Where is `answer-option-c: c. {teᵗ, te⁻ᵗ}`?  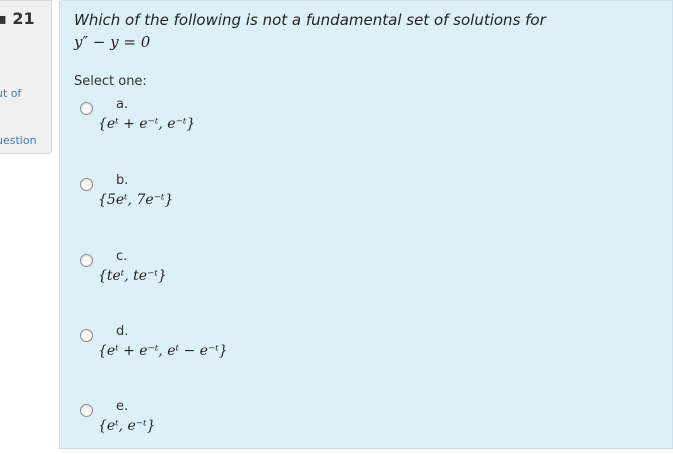
answer-option-c: c. {teᵗ, te⁻ᵗ} is located at coordinates (290, 276).